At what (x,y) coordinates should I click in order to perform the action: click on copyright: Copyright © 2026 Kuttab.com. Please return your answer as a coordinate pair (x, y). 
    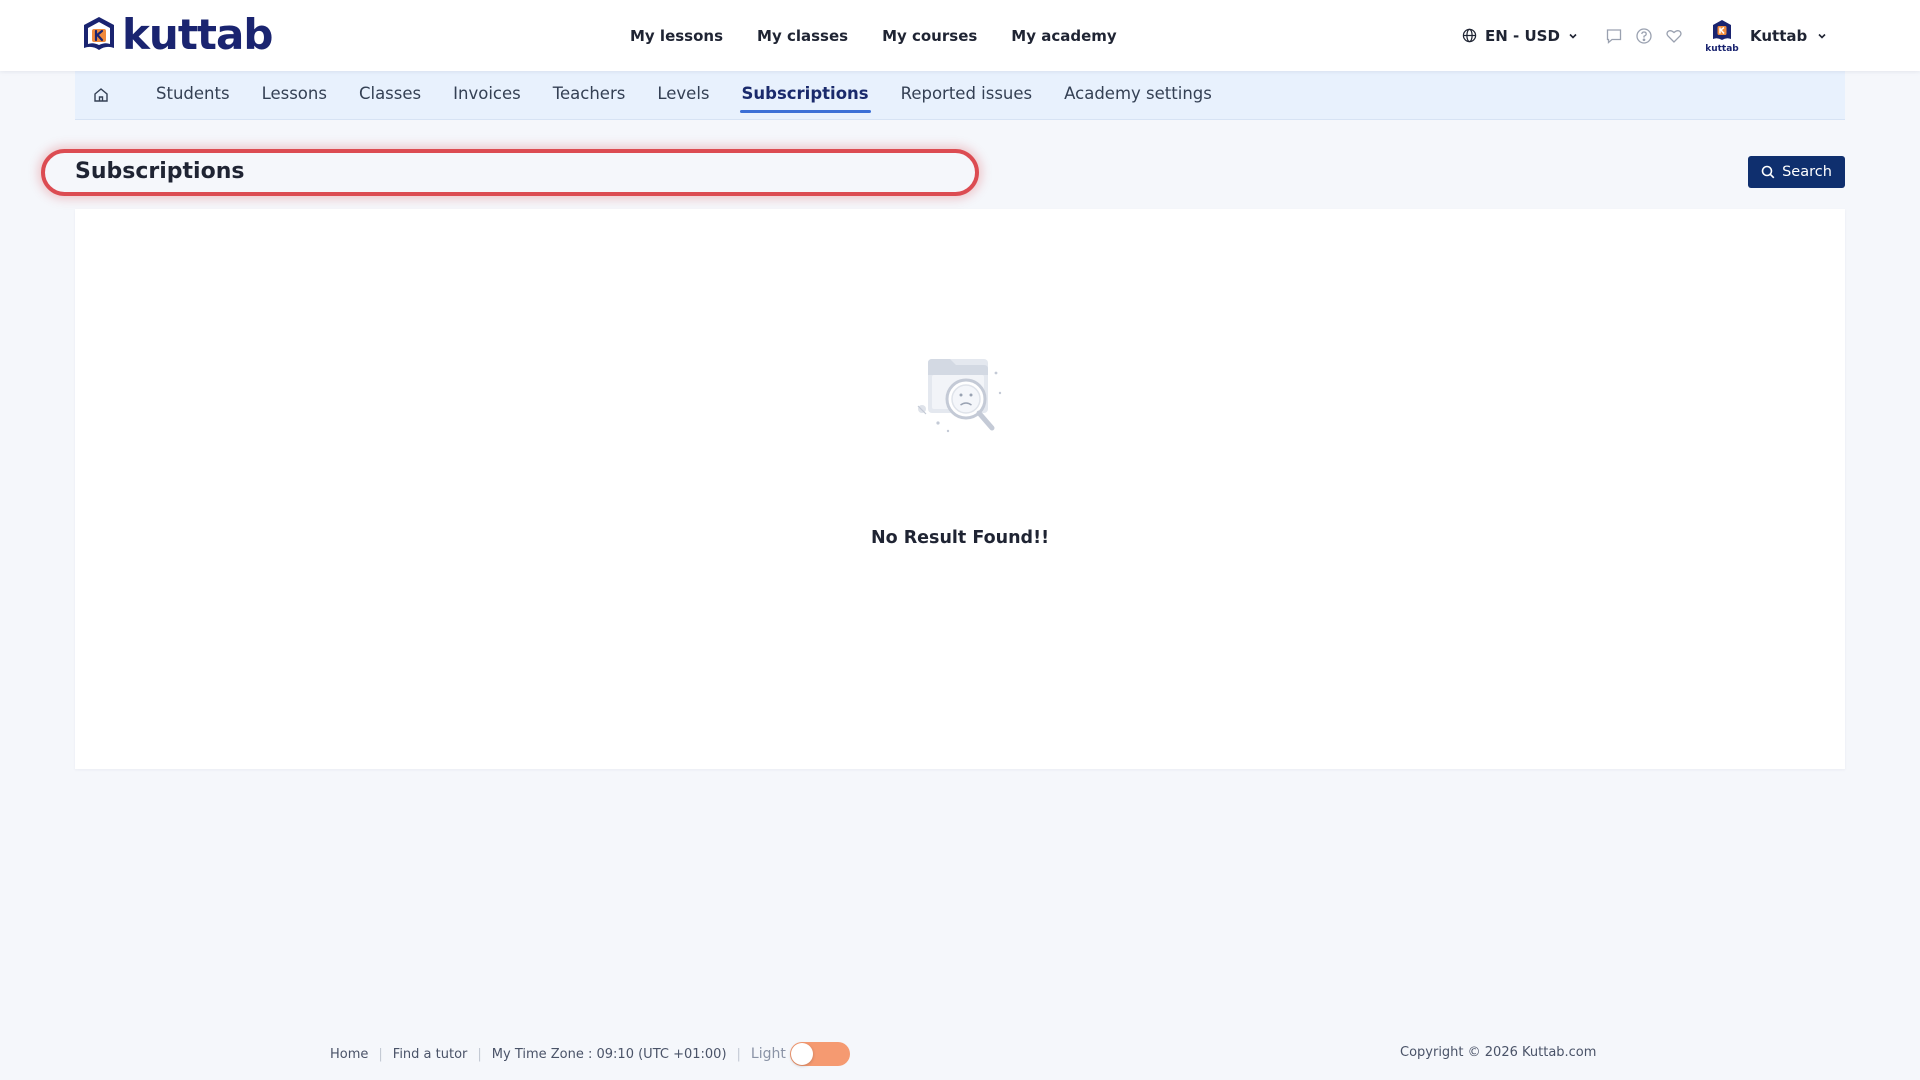
    Looking at the image, I should click on (1498, 1052).